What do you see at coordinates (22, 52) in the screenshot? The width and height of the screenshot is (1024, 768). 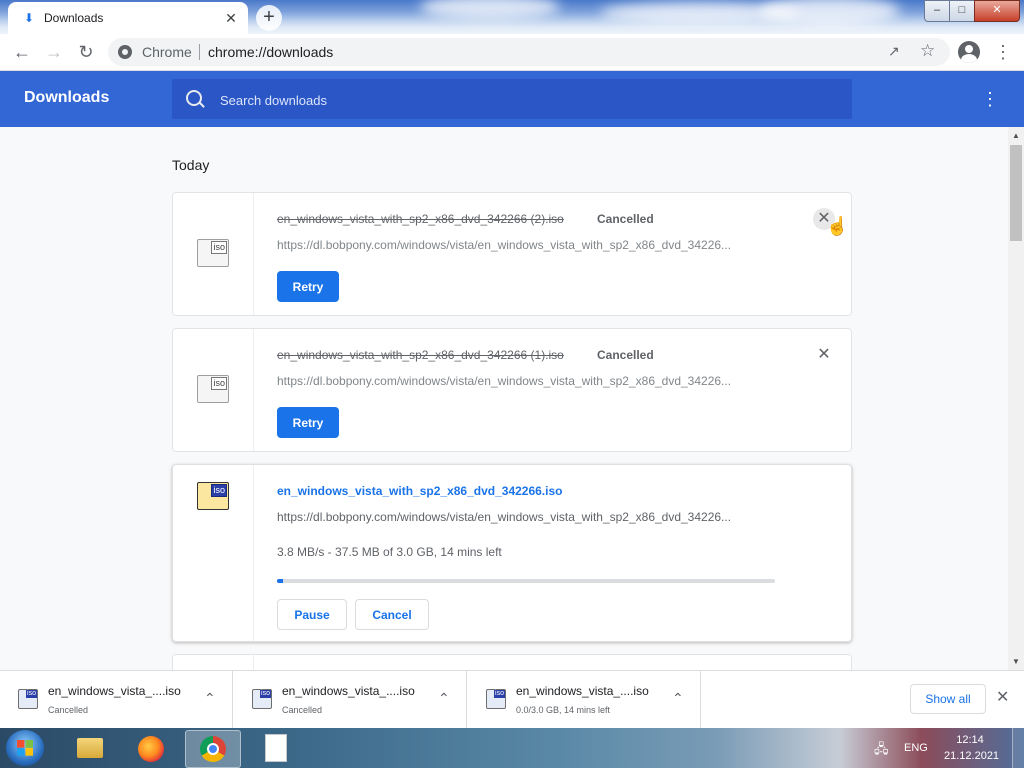 I see `back-arrow-icon: ←` at bounding box center [22, 52].